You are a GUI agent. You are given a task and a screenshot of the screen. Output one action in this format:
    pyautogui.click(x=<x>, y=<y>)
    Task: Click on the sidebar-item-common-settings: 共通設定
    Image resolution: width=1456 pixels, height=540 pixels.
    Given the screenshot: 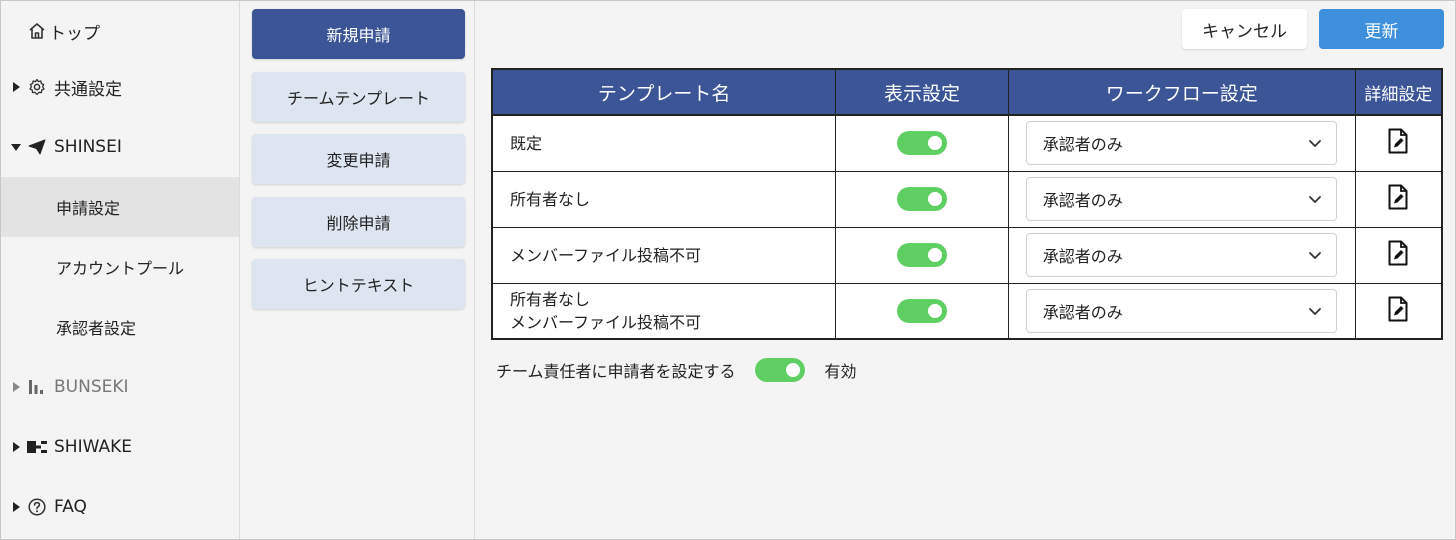 What is the action you would take?
    pyautogui.click(x=120, y=87)
    